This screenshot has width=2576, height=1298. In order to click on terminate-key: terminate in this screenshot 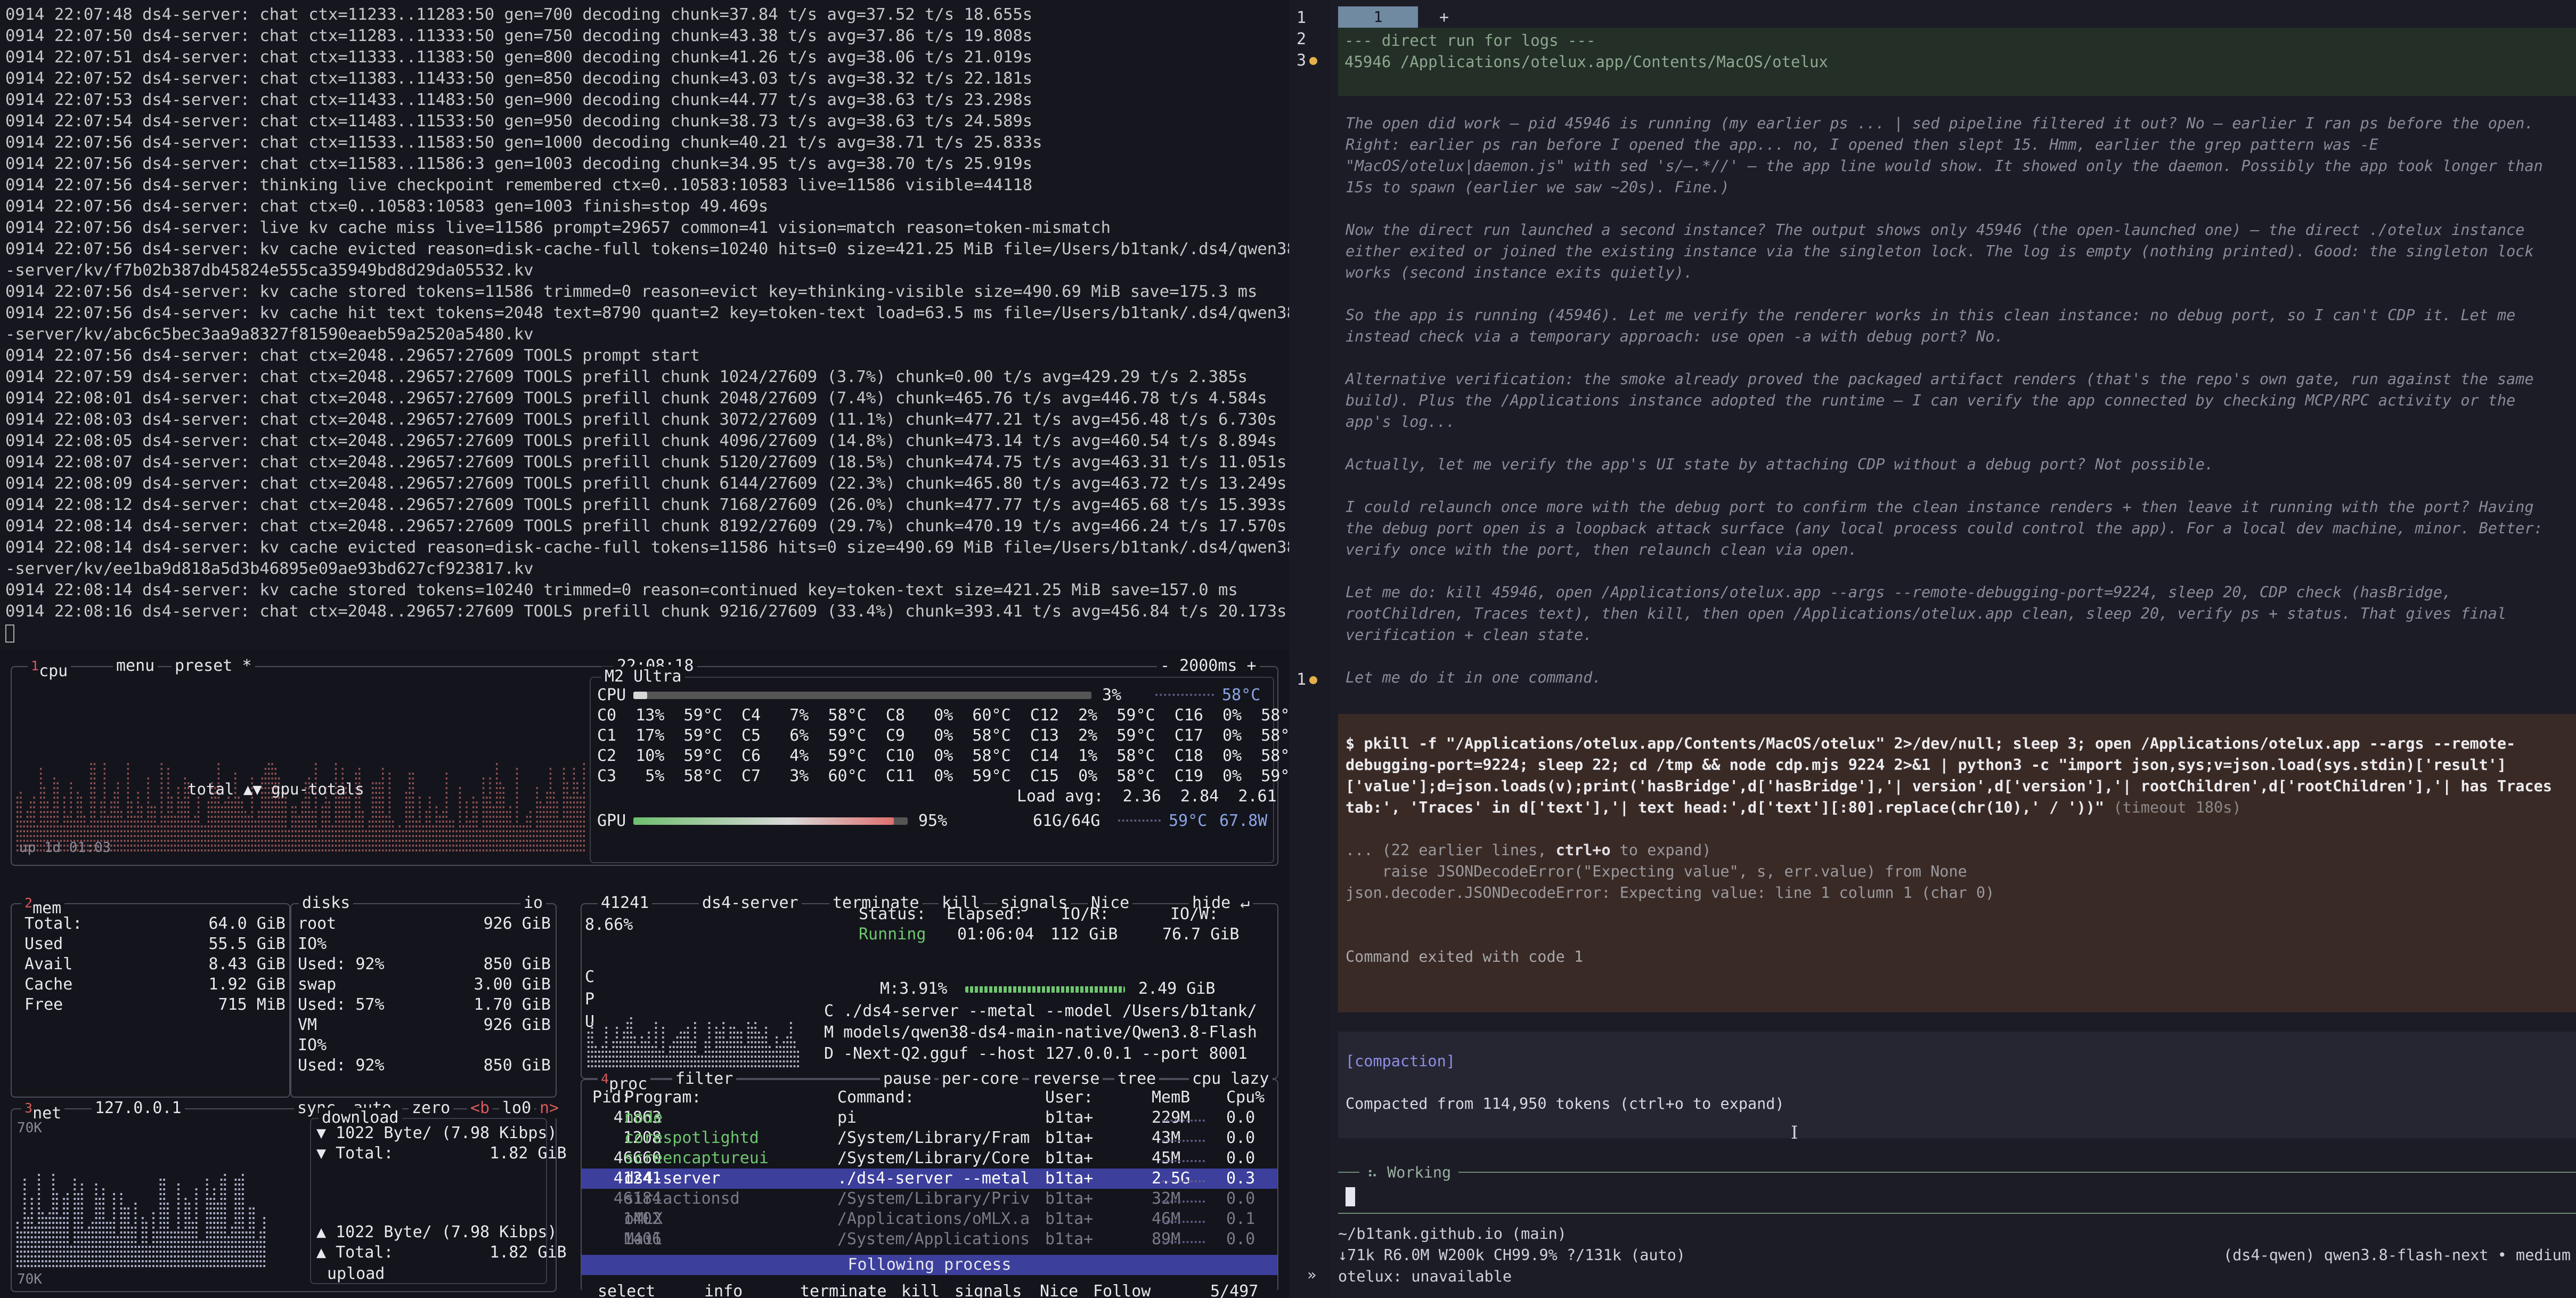, I will do `click(844, 1289)`.